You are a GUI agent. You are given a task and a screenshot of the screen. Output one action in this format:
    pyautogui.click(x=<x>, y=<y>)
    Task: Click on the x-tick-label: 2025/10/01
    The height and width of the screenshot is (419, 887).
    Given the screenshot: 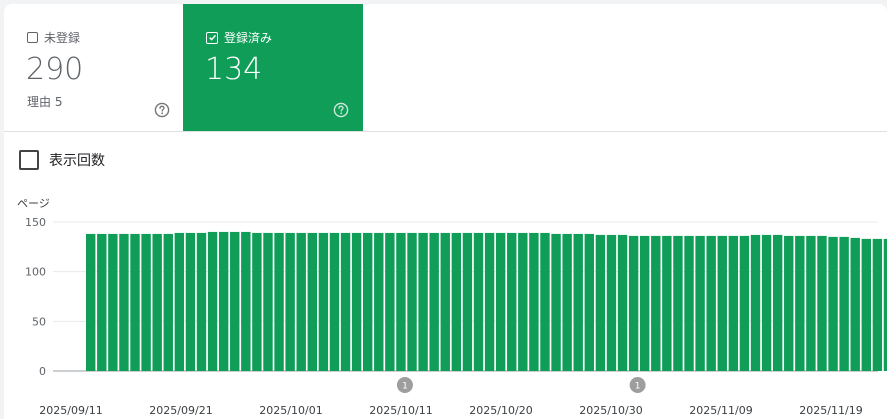 What is the action you would take?
    pyautogui.click(x=290, y=410)
    